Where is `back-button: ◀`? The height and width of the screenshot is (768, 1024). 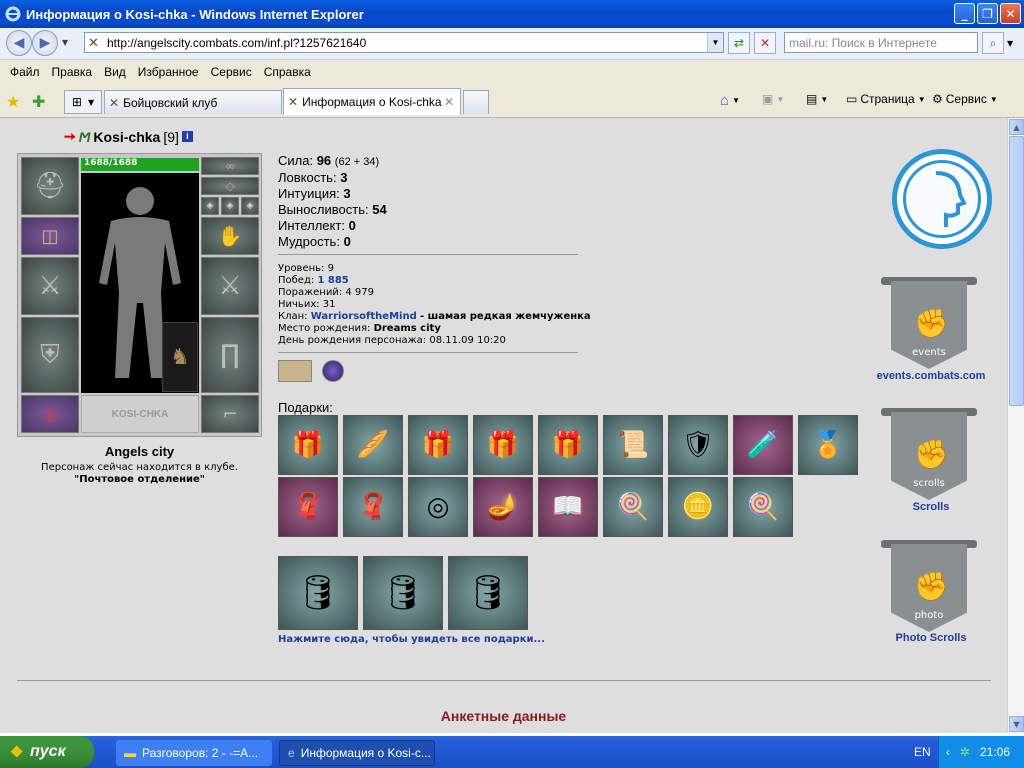 back-button: ◀ is located at coordinates (19, 43).